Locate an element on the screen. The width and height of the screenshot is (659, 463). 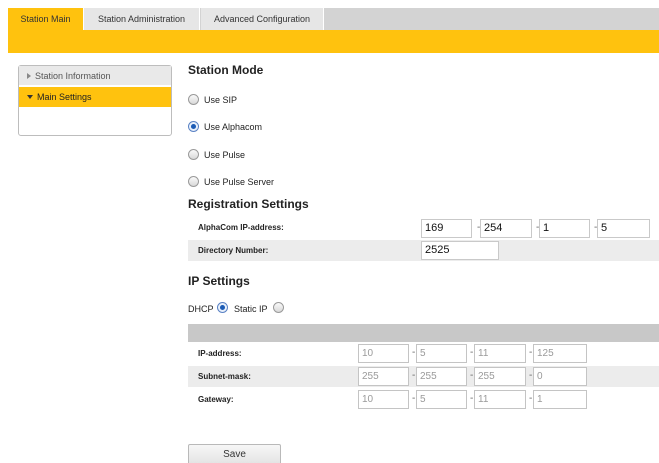
use-sip-radio is located at coordinates (193, 99).